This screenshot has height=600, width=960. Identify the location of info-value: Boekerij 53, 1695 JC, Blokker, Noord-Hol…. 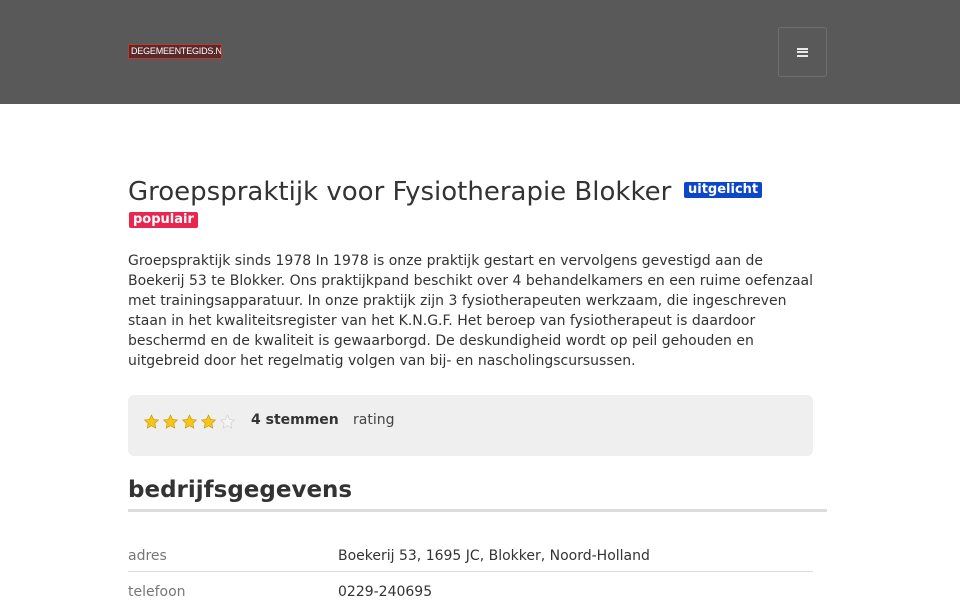
(494, 556).